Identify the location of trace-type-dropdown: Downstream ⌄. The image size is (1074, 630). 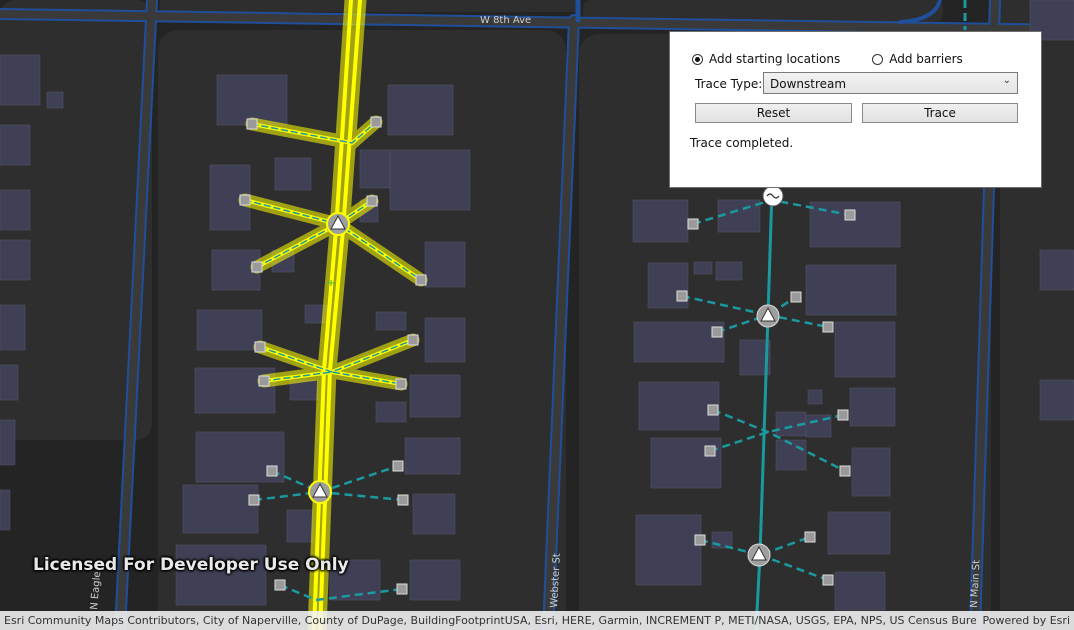
(890, 83).